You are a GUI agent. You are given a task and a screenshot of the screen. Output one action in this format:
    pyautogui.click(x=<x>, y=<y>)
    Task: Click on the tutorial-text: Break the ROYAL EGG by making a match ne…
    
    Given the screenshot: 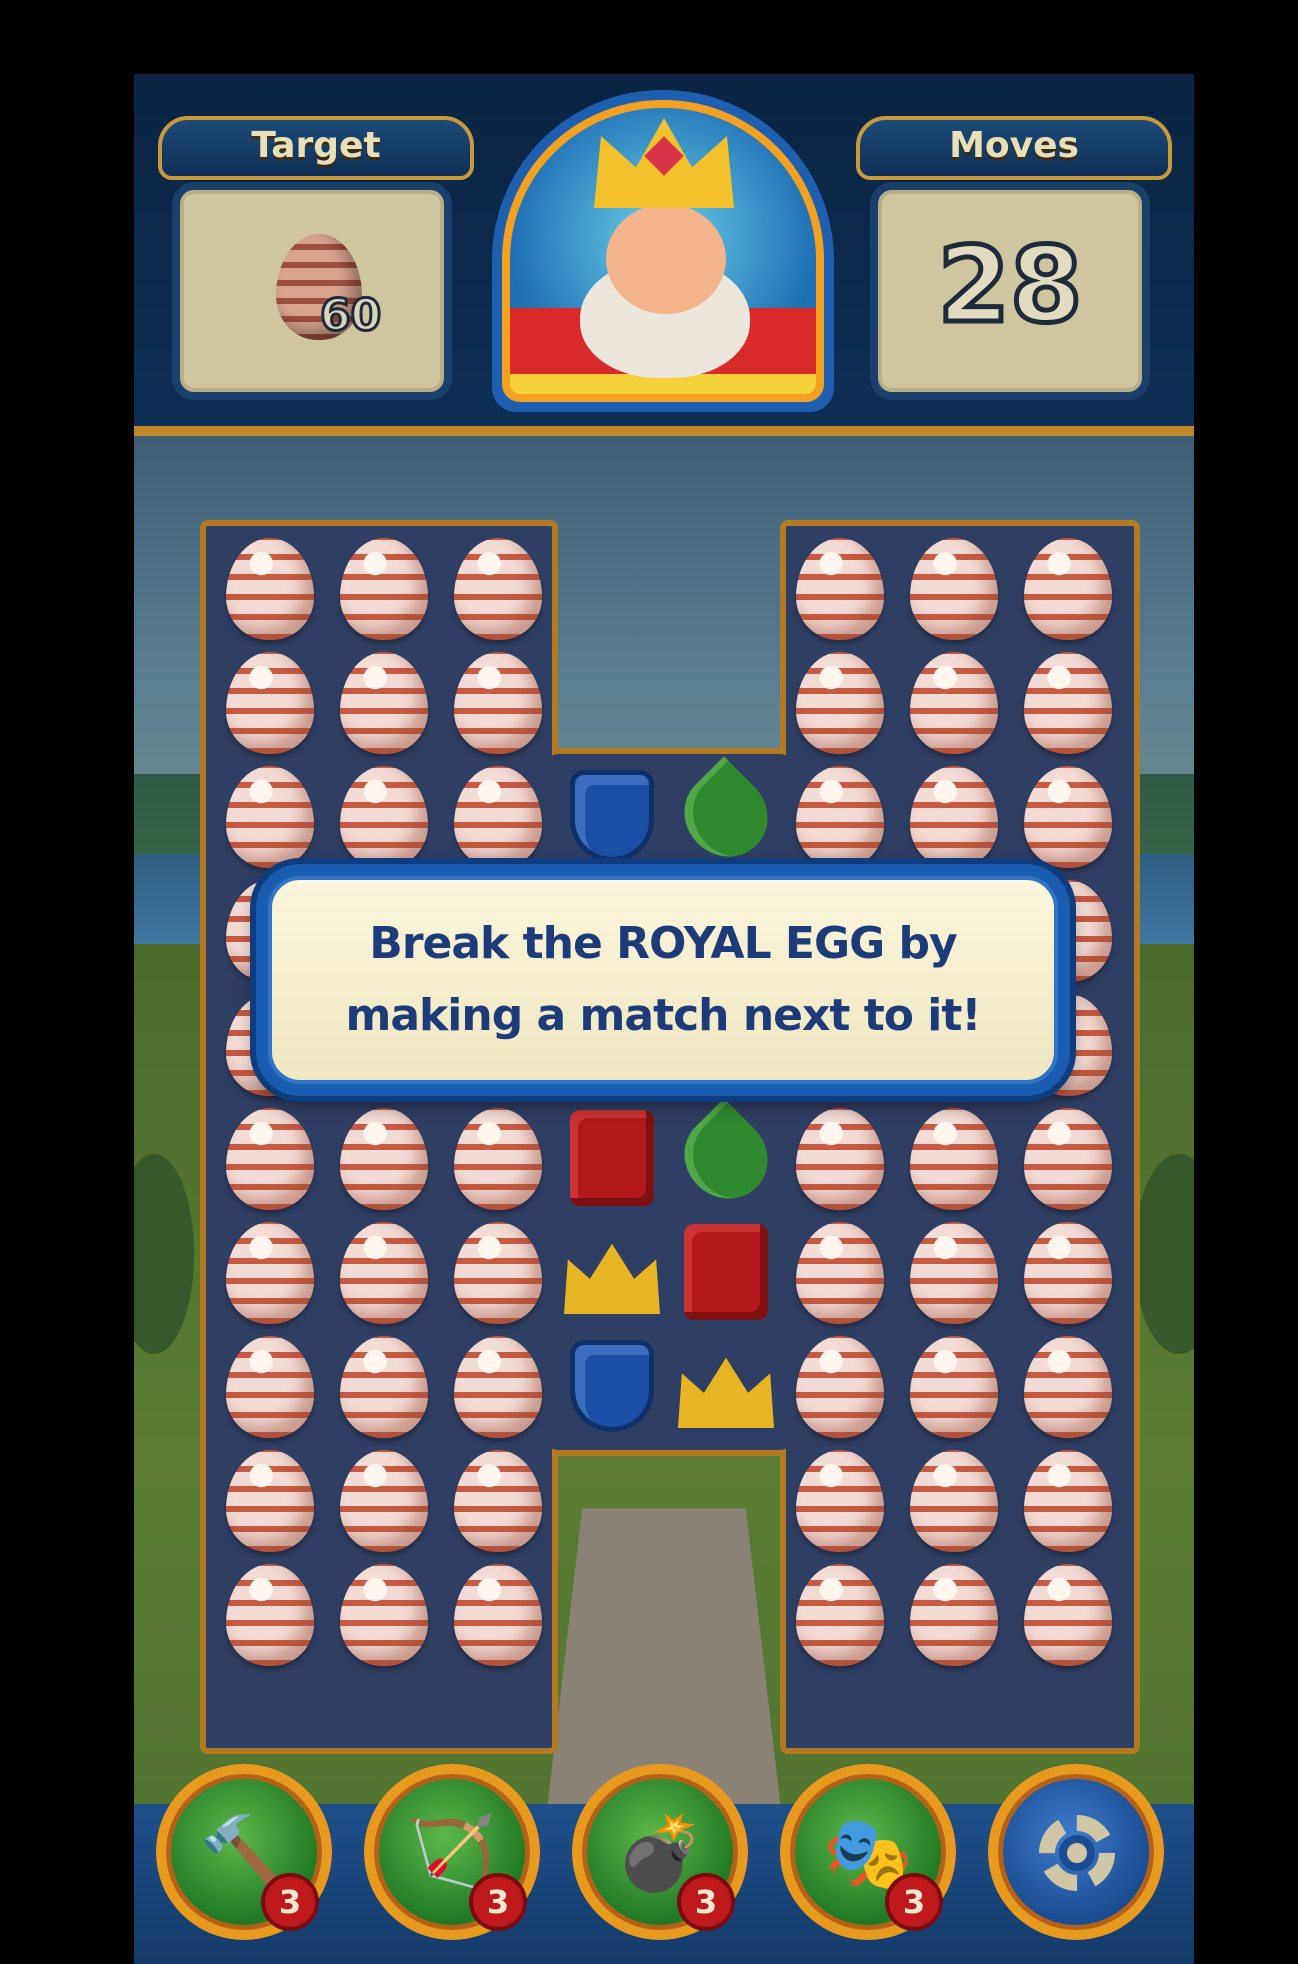 What is the action you would take?
    pyautogui.click(x=663, y=980)
    